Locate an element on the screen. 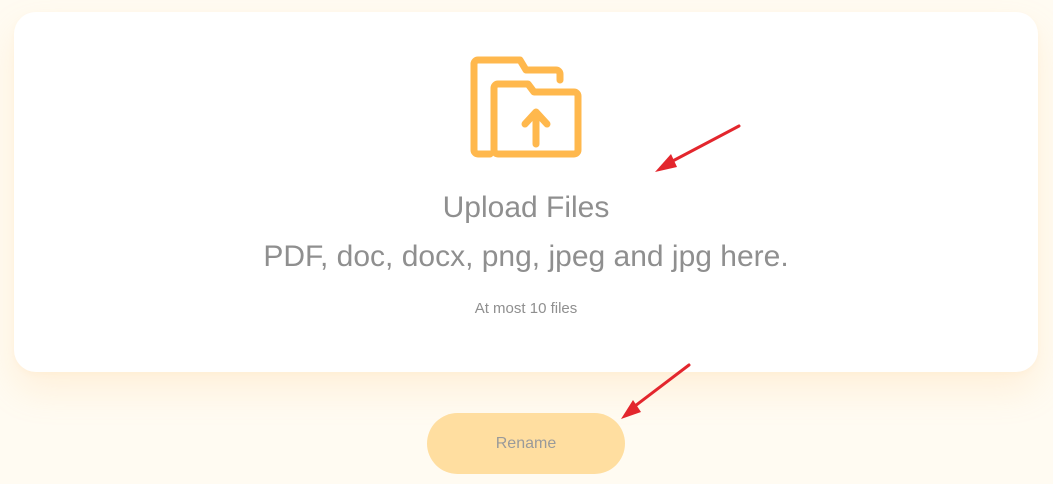  annotation-arrow-rename is located at coordinates (656, 391).